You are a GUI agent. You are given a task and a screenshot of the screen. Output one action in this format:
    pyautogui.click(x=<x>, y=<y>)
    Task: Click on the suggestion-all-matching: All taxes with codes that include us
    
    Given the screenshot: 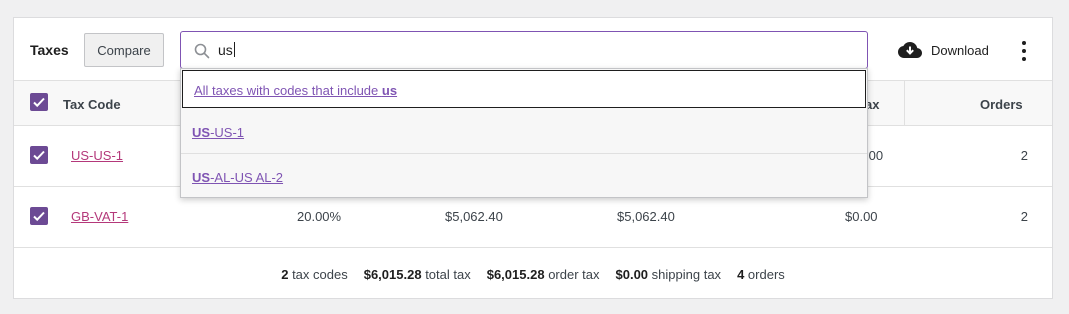 What is the action you would take?
    pyautogui.click(x=524, y=89)
    